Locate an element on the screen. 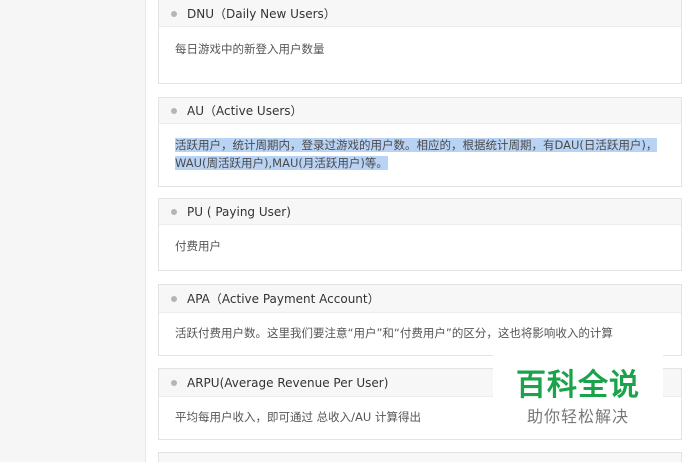 The height and width of the screenshot is (462, 691). watermark-subtitle: 助你轻松解决 is located at coordinates (577, 416).